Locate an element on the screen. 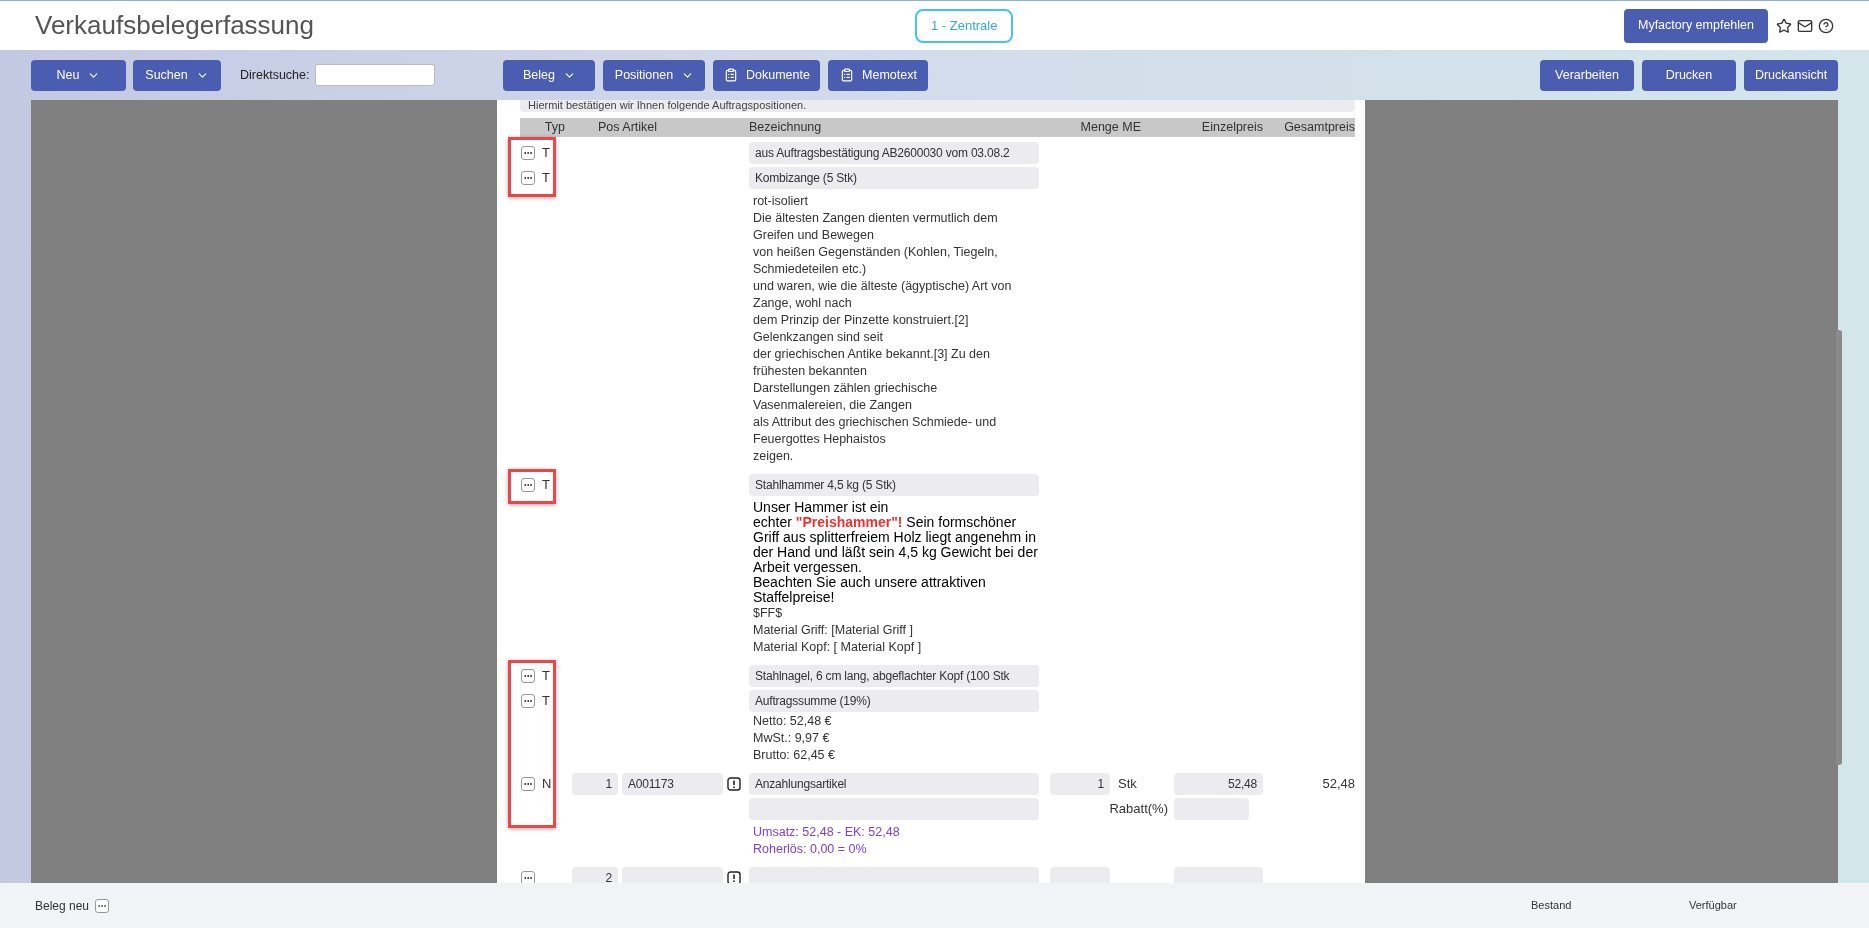 Image resolution: width=1869 pixels, height=928 pixels. unit-price-field: 52,48 is located at coordinates (1218, 784).